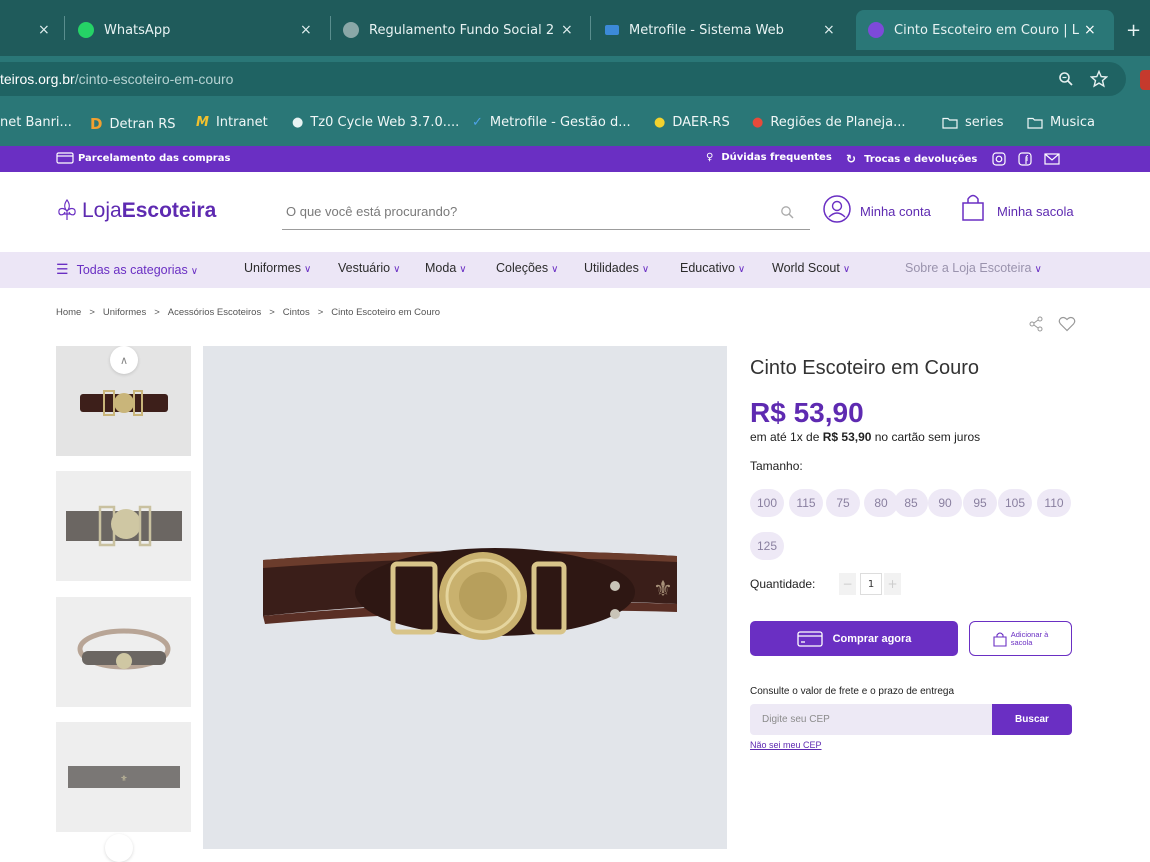 This screenshot has width=1150, height=862. I want to click on nav-label: Educativo, so click(707, 268).